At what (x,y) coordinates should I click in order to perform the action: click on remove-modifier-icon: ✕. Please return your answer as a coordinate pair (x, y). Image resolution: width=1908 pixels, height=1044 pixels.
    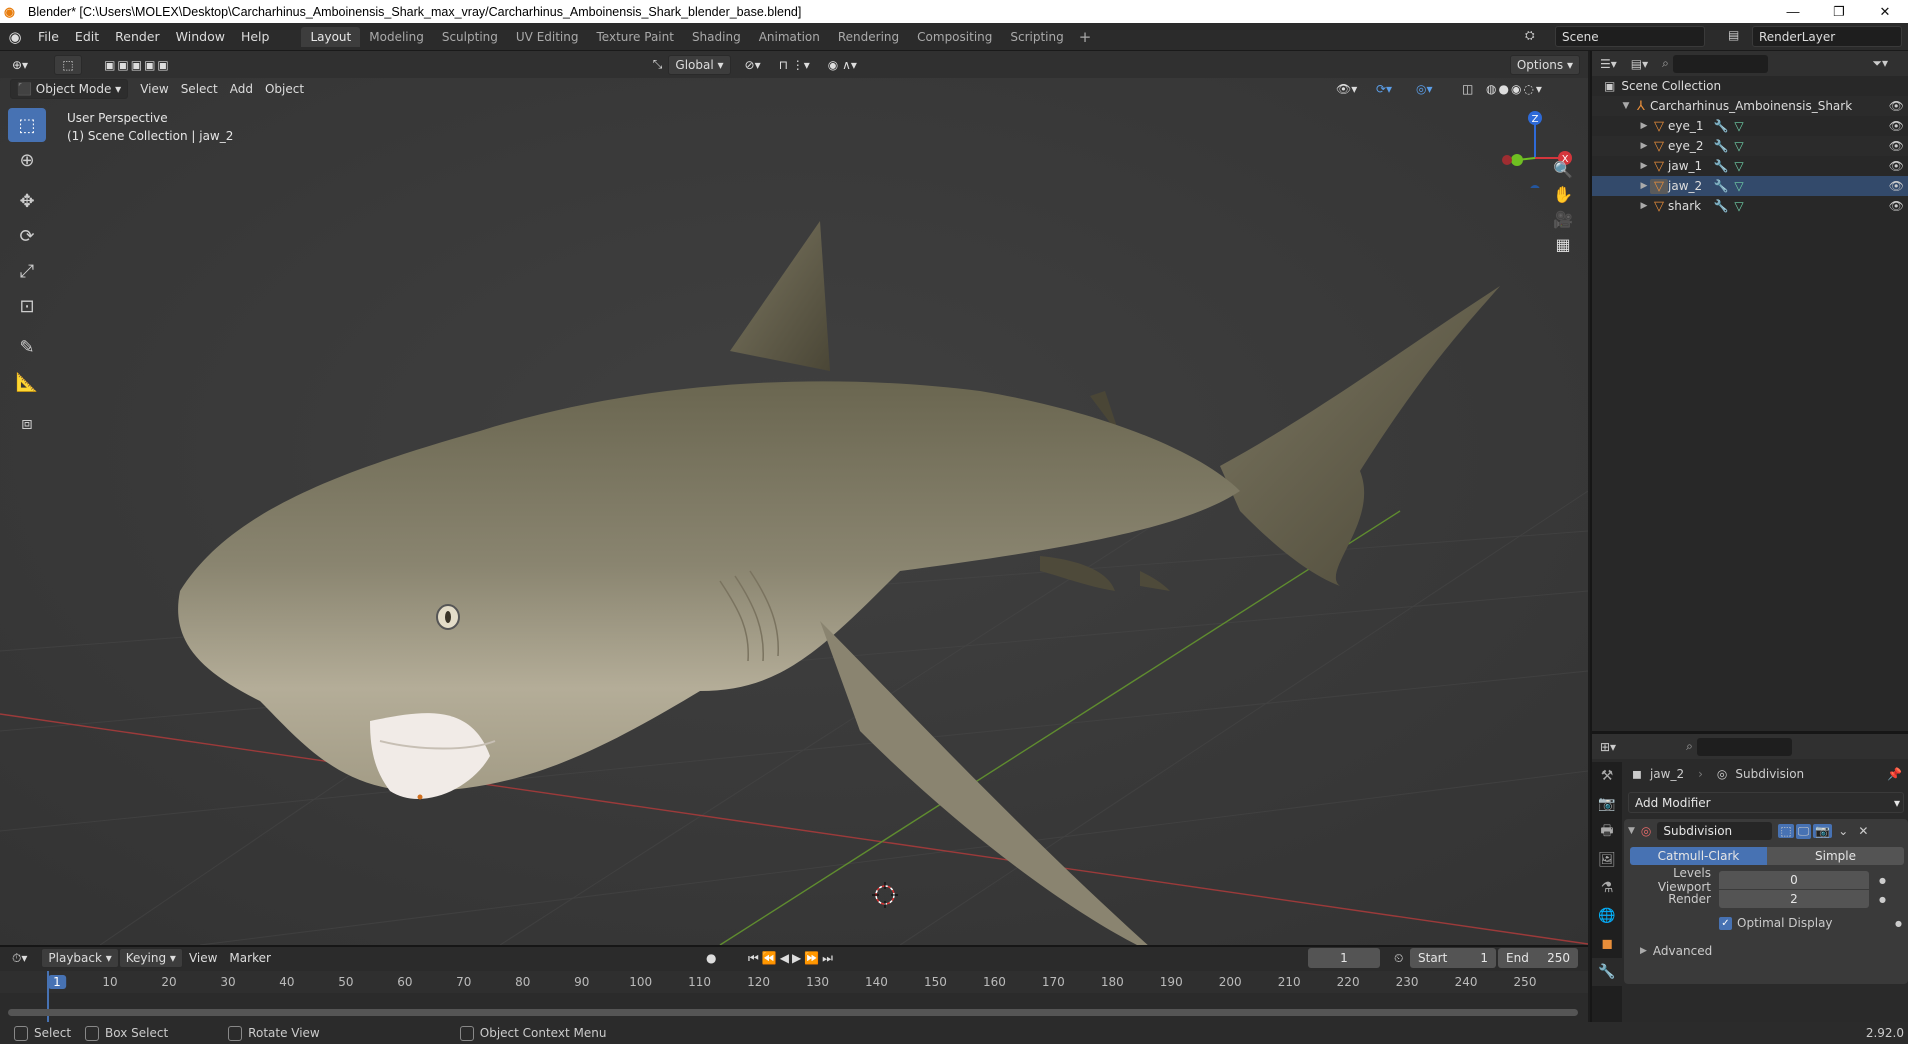
    Looking at the image, I should click on (1863, 831).